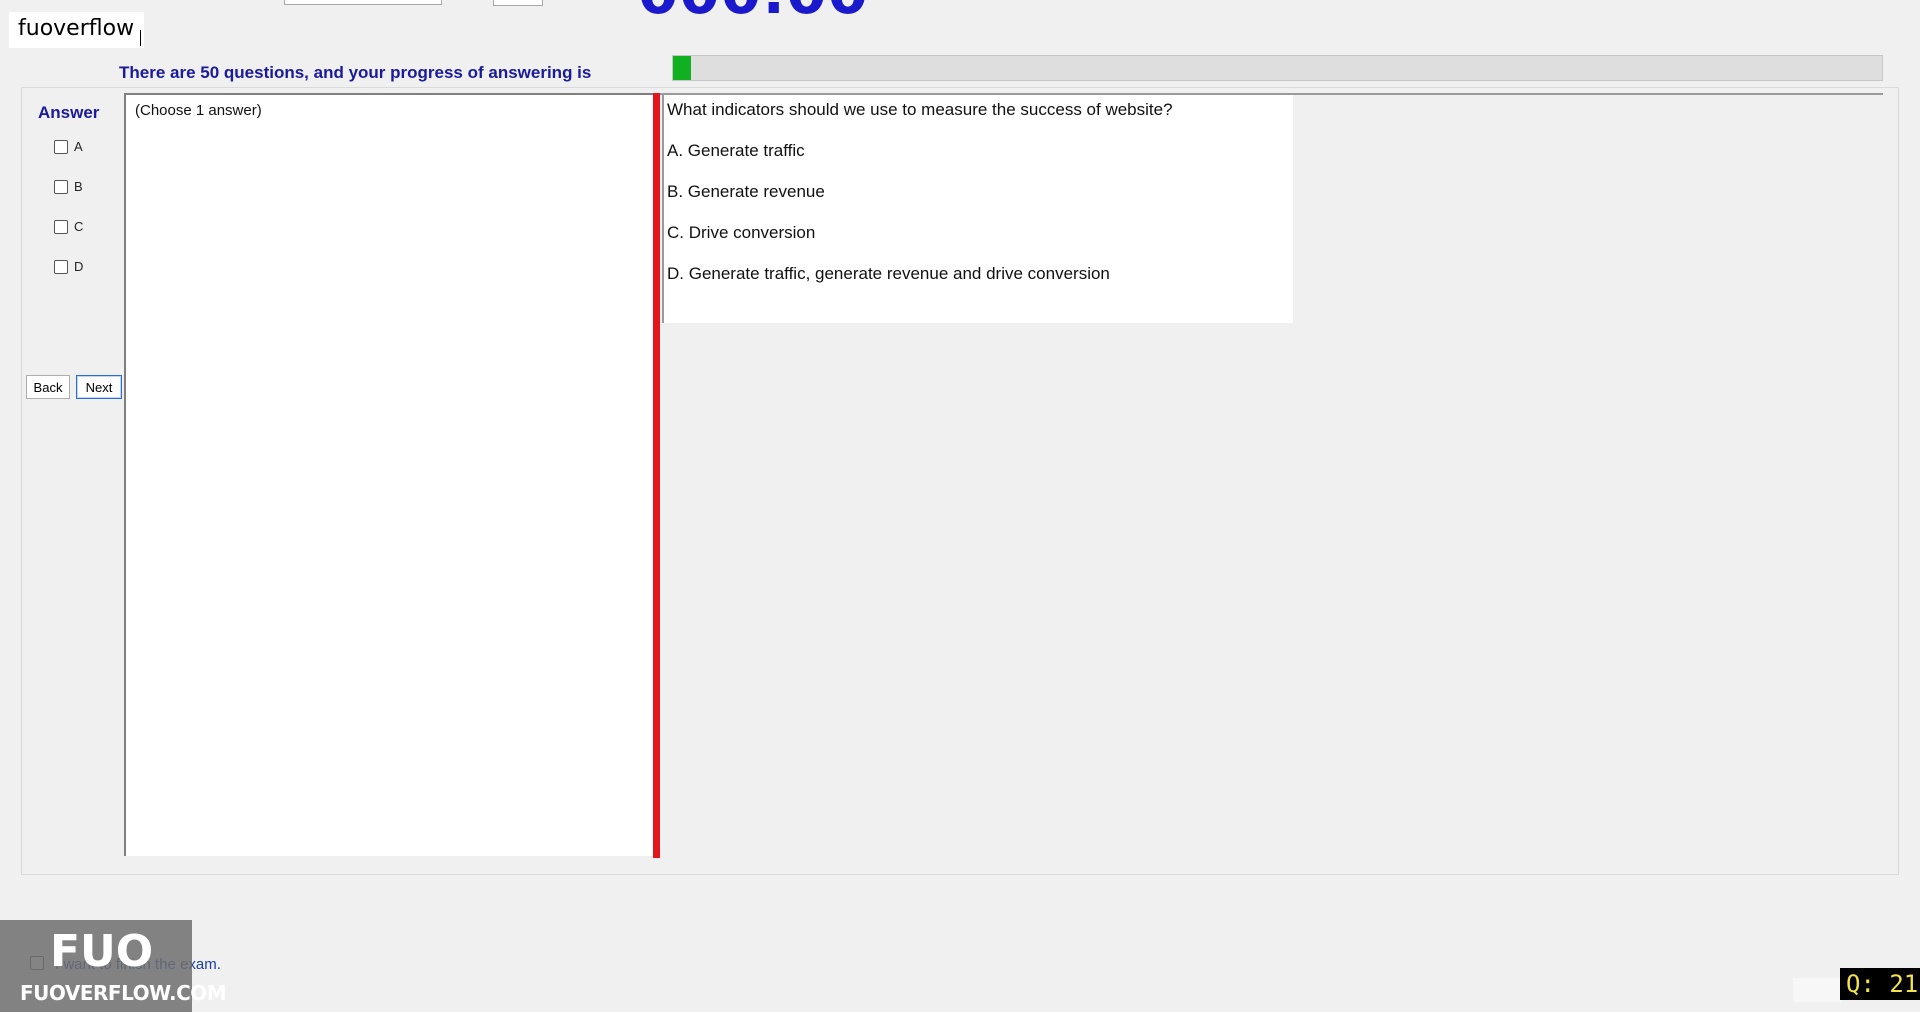 This screenshot has height=1012, width=1920. Describe the element at coordinates (78, 146) in the screenshot. I see `answer-option-label: A` at that location.